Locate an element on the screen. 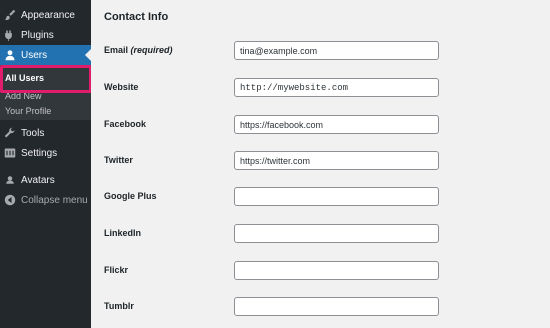 The height and width of the screenshot is (328, 550). menu-item-appearance: Appearance is located at coordinates (45, 15).